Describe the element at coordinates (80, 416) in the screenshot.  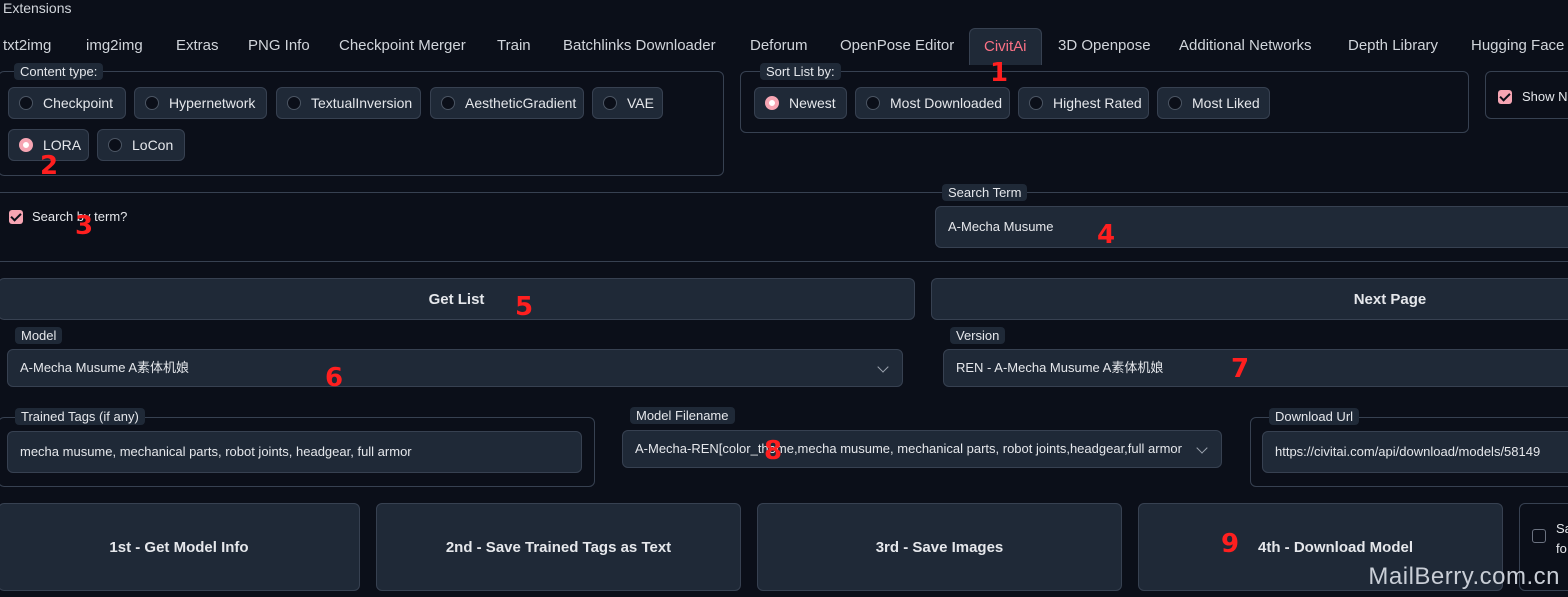
I see `trained-tags-label: Trained Tags (if any)` at that location.